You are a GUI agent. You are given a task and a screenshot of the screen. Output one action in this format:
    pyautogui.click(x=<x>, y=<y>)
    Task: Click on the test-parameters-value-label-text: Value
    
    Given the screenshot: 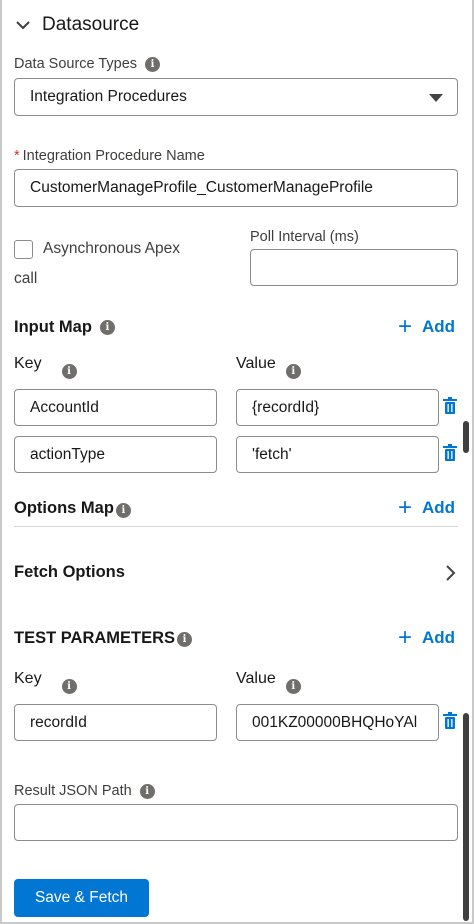 What is the action you would take?
    pyautogui.click(x=256, y=678)
    